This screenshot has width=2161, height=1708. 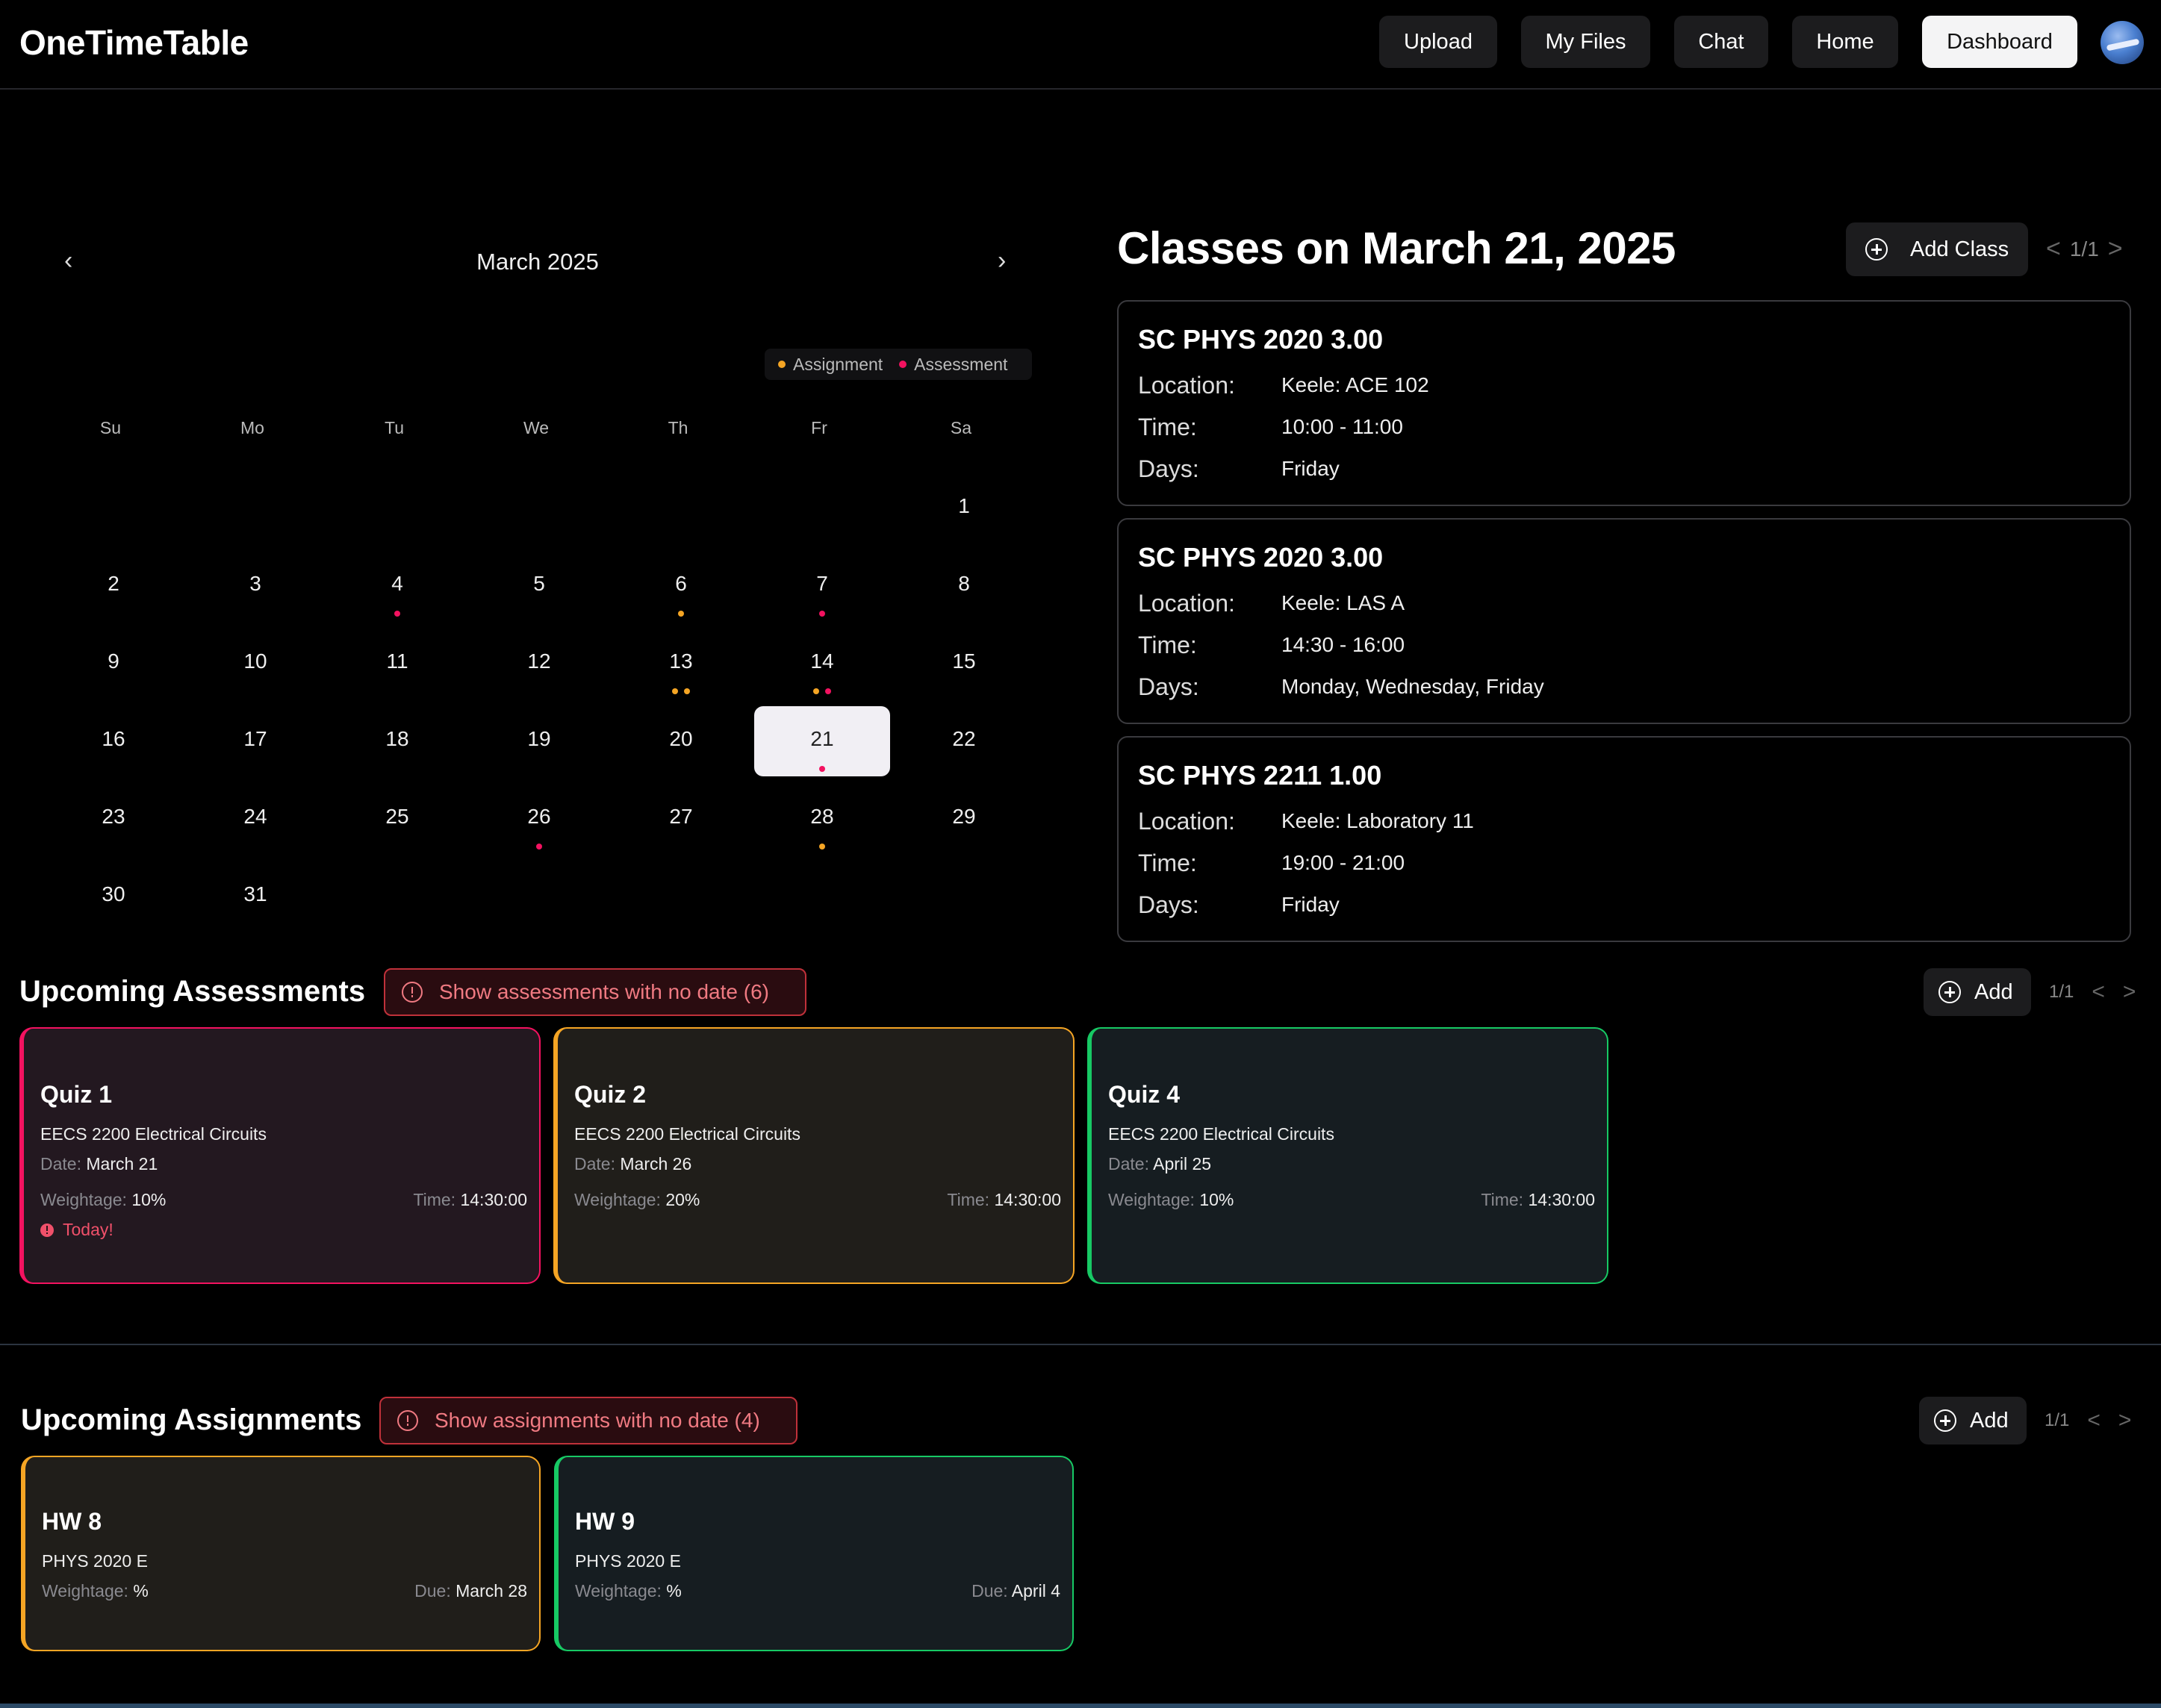 I want to click on assignment-title: HW 8, so click(x=72, y=1521).